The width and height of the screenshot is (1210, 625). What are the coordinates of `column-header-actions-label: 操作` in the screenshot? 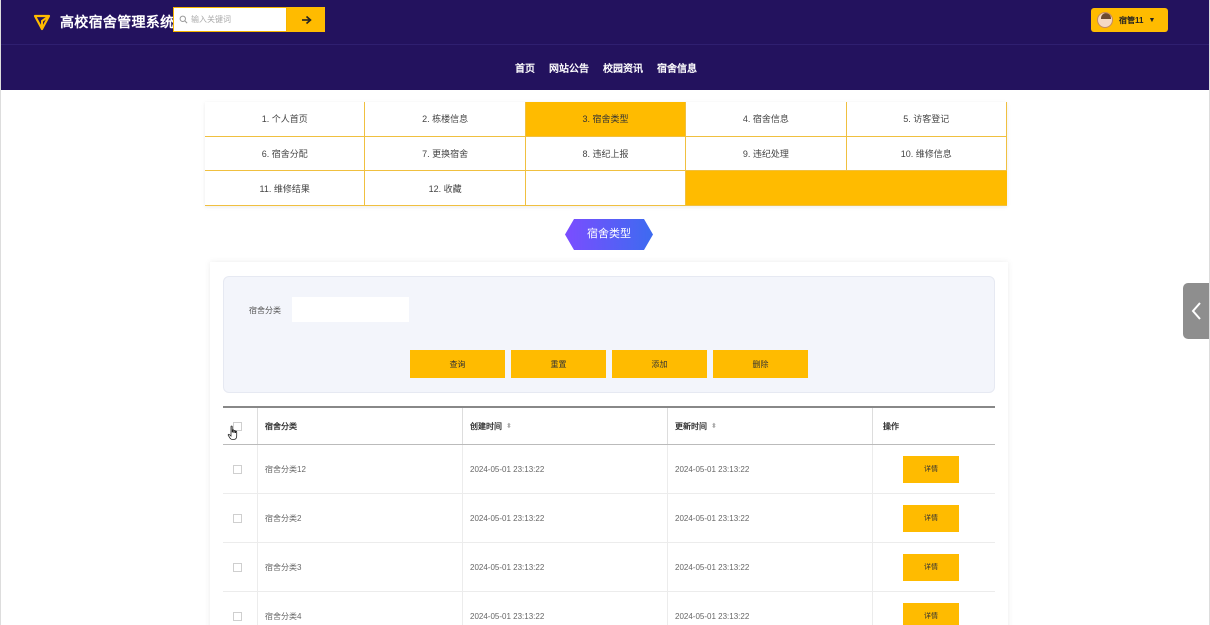 It's located at (891, 426).